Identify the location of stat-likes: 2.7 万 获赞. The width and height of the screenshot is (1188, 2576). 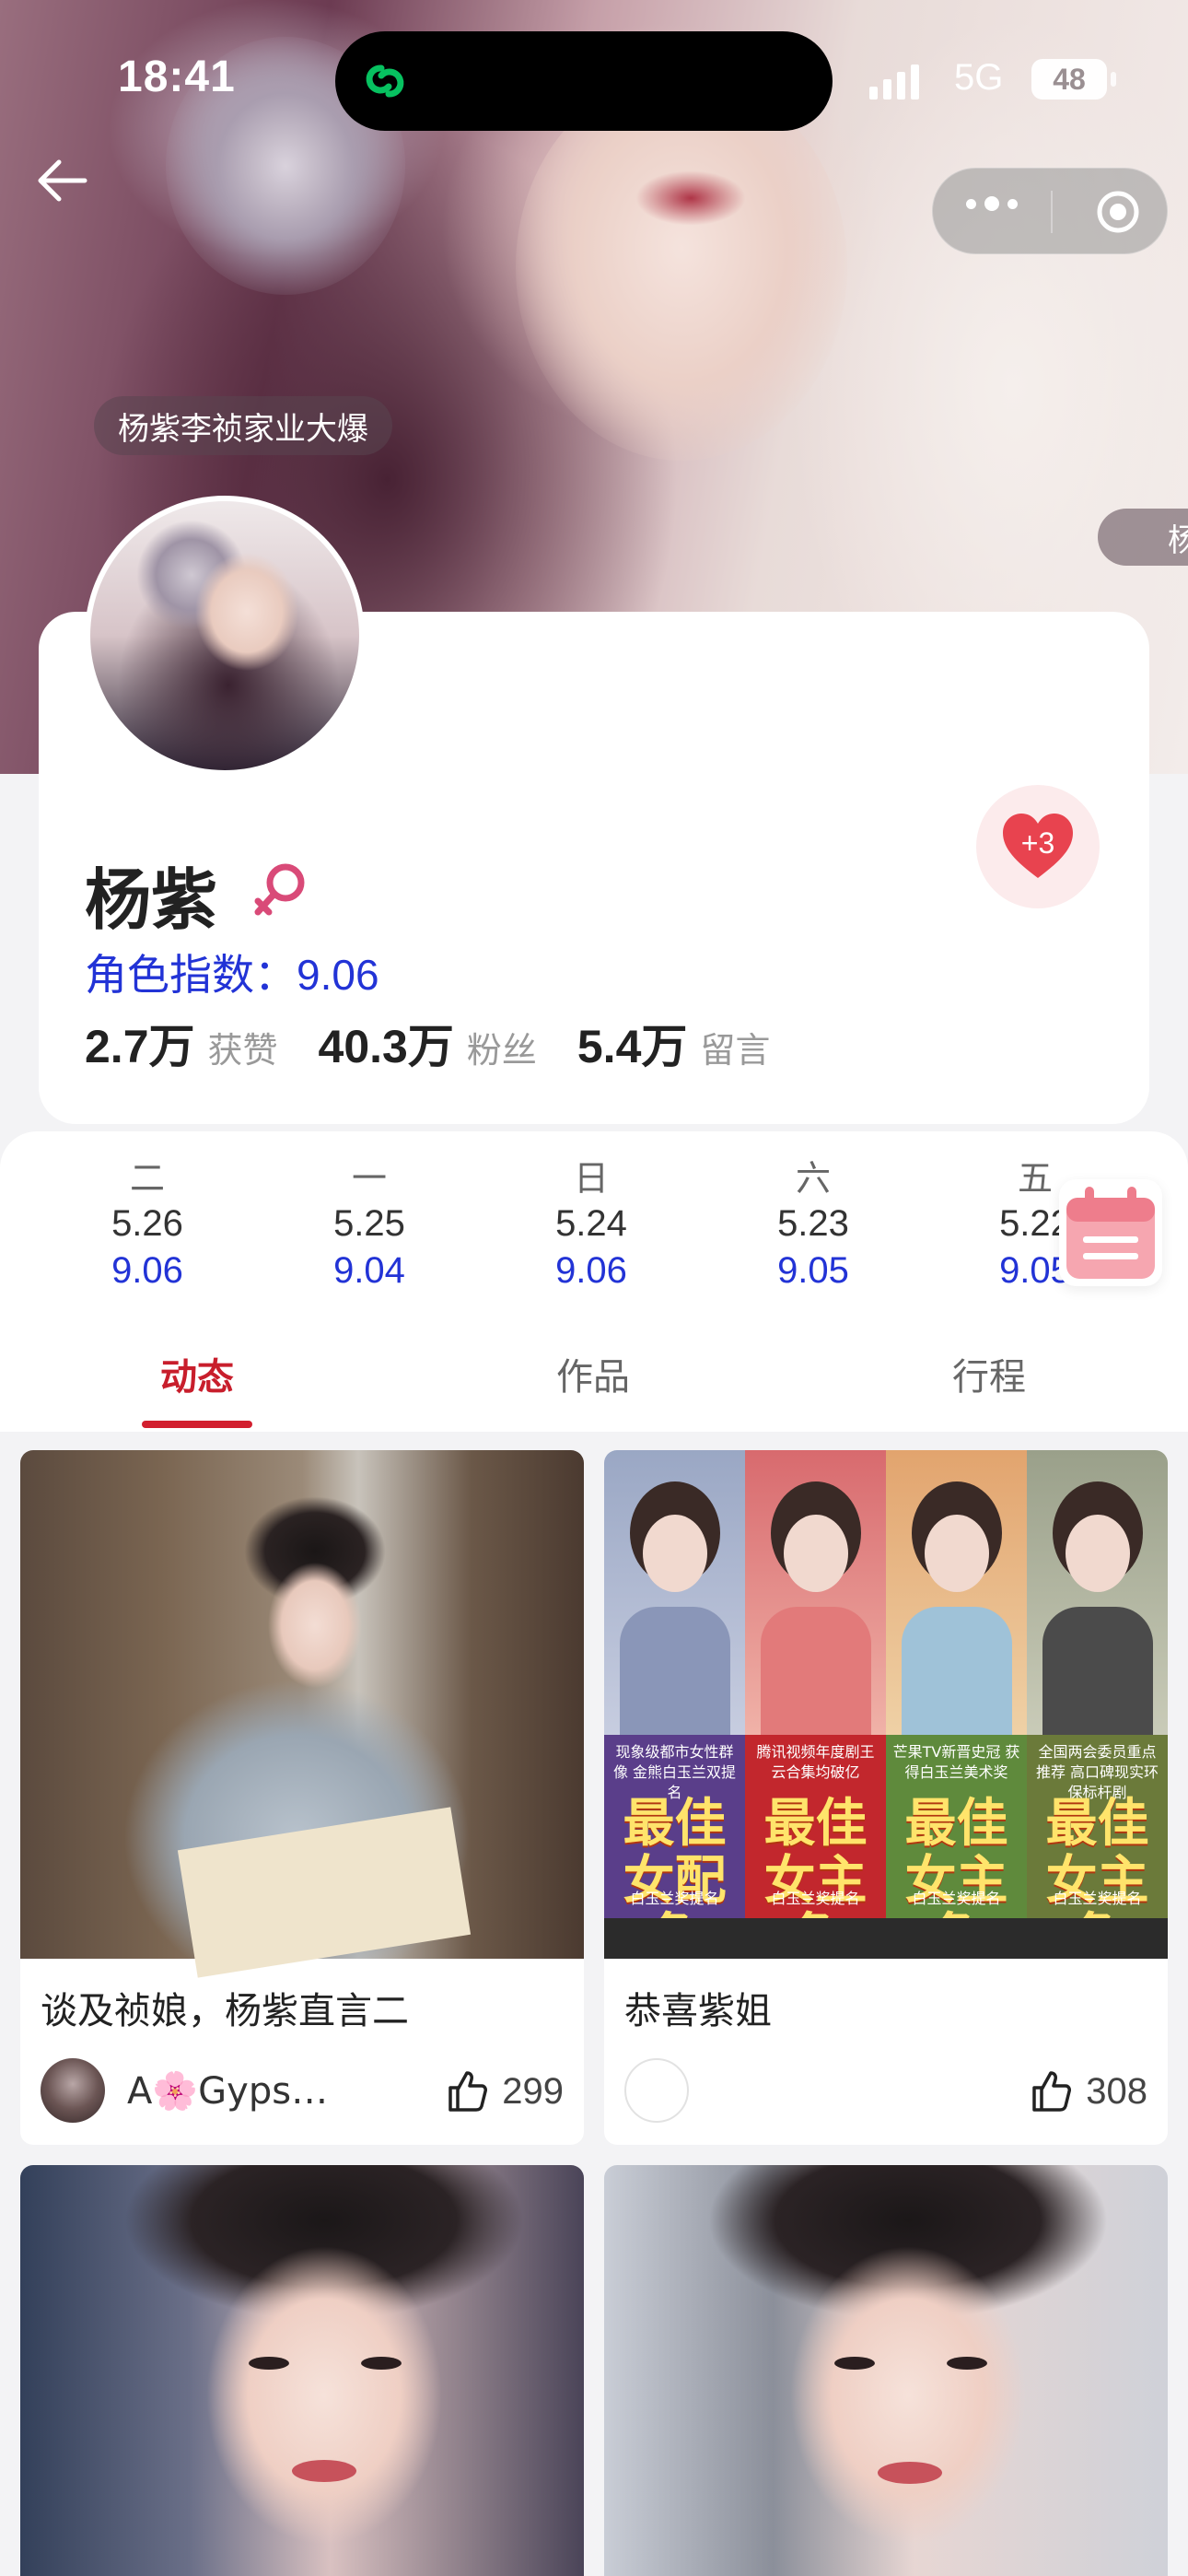
(181, 1043).